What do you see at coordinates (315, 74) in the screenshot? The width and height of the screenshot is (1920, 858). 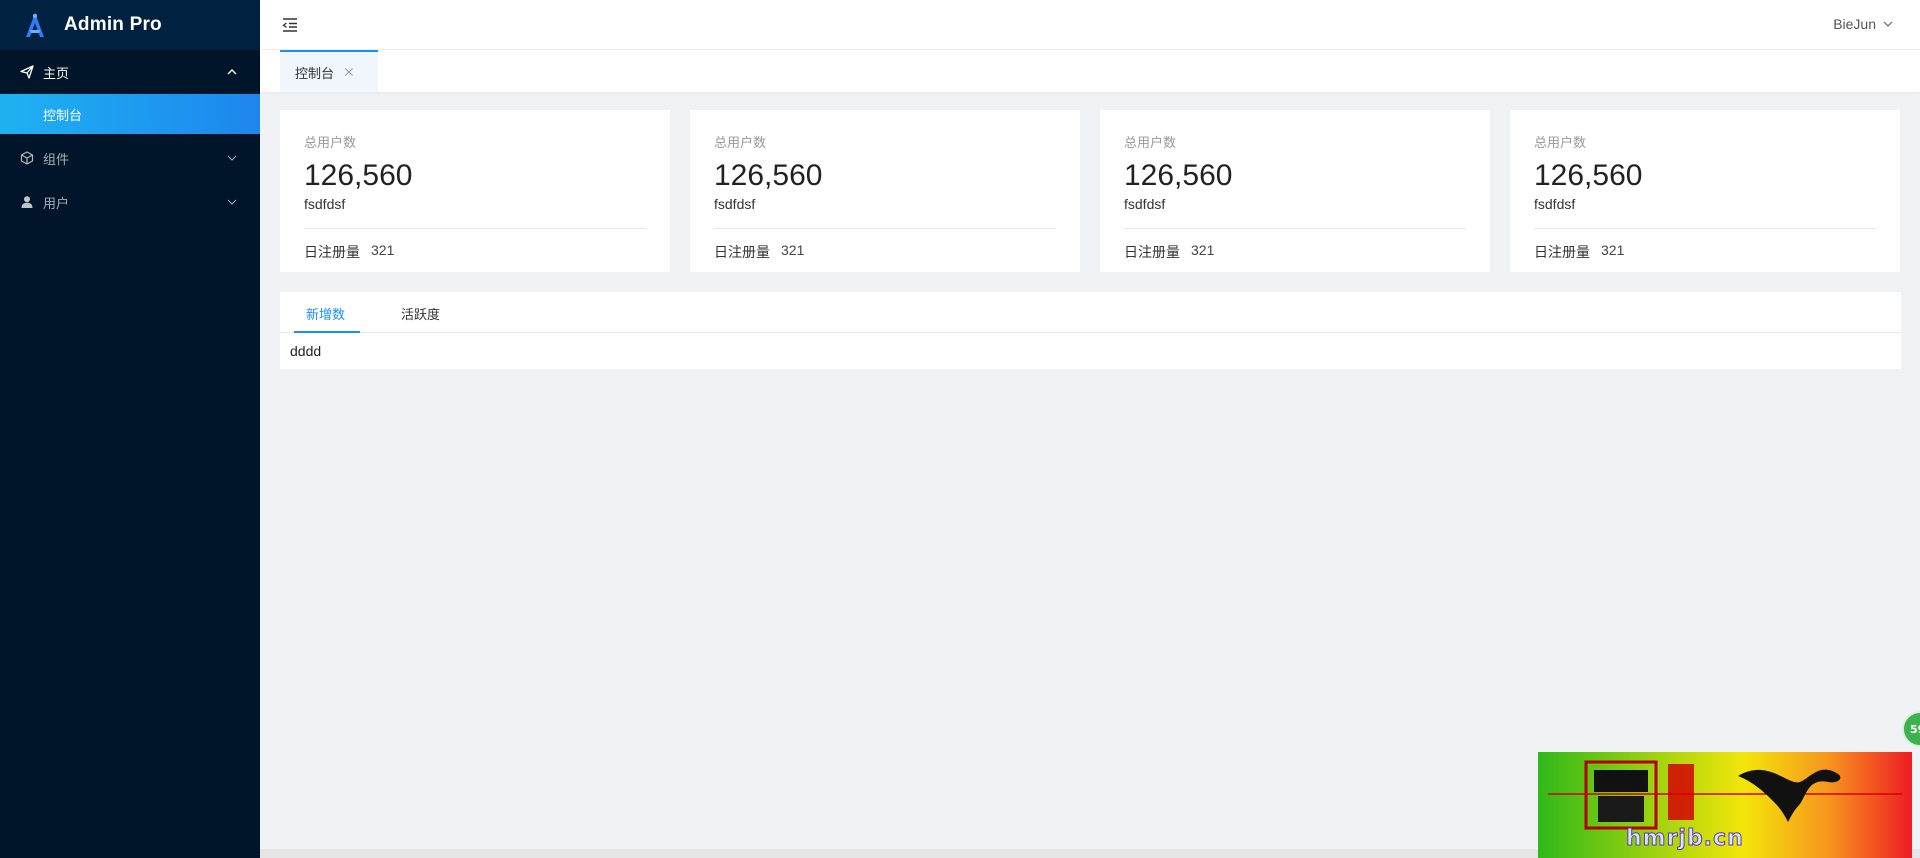 I see `tab-label: 控制台` at bounding box center [315, 74].